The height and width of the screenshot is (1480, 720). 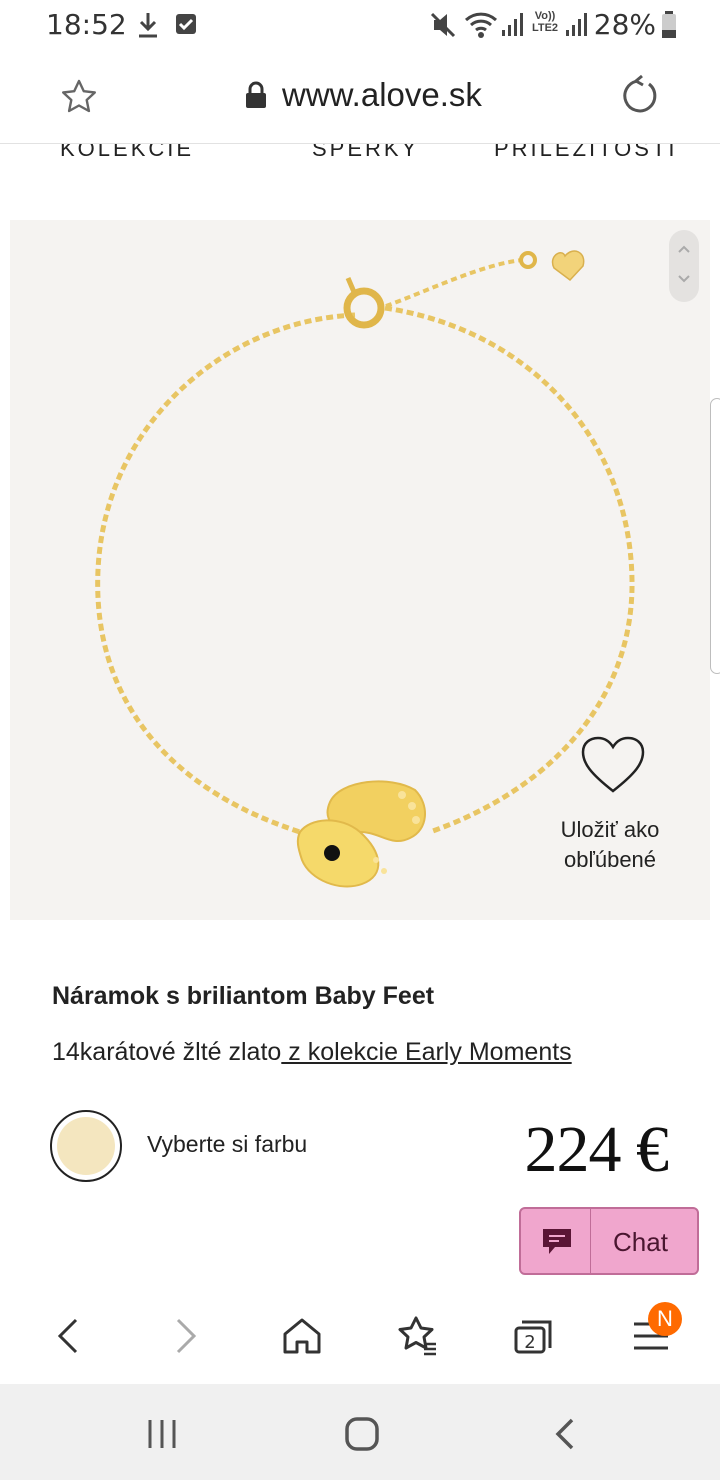 I want to click on checkbox-icon, so click(x=186, y=27).